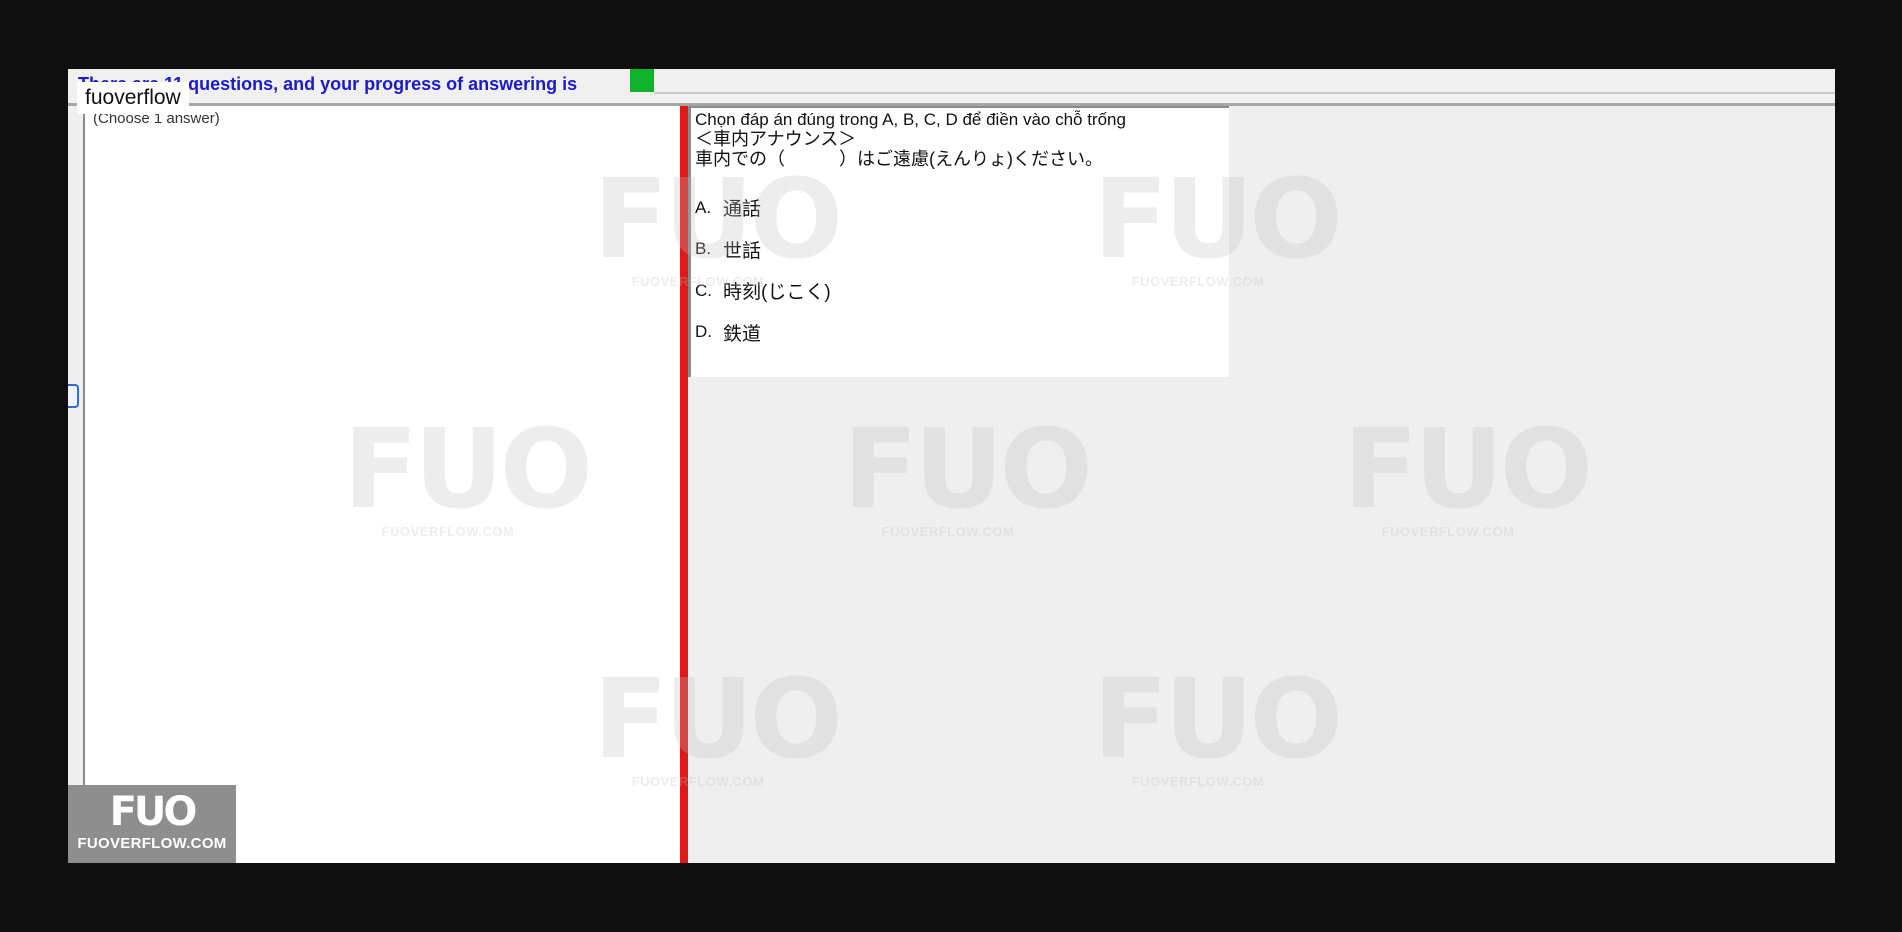 The width and height of the screenshot is (1902, 932). I want to click on window-tab-label: fuoverflow, so click(133, 98).